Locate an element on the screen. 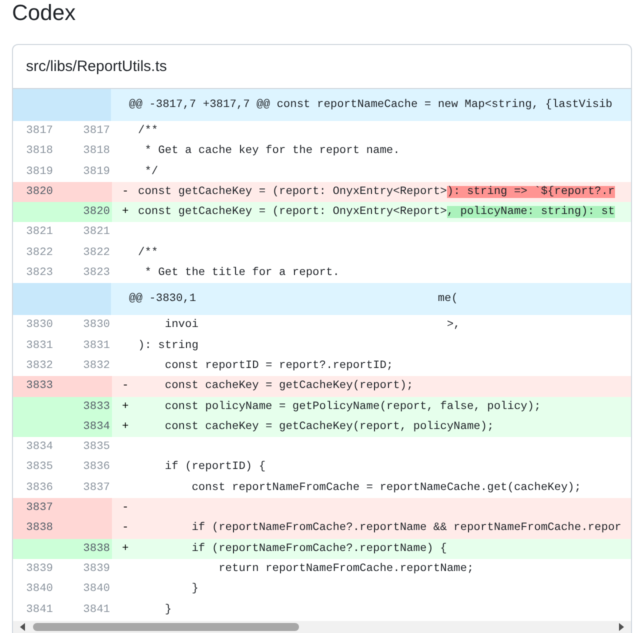 This screenshot has width=640, height=633. changed-code: , policyName: string): st is located at coordinates (530, 212).